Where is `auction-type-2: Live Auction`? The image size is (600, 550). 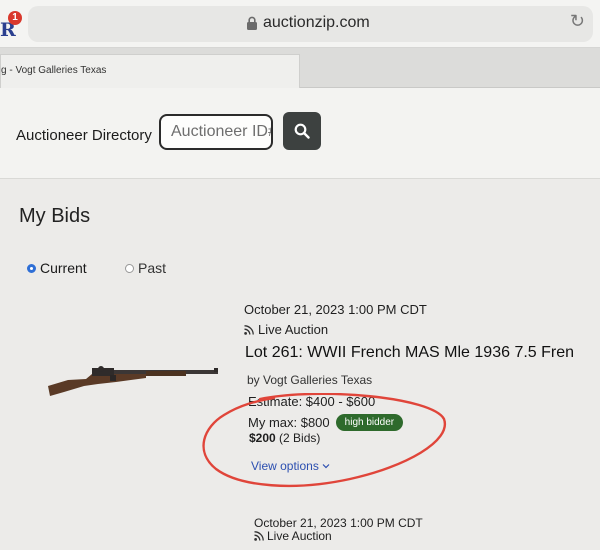
auction-type-2: Live Auction is located at coordinates (293, 536).